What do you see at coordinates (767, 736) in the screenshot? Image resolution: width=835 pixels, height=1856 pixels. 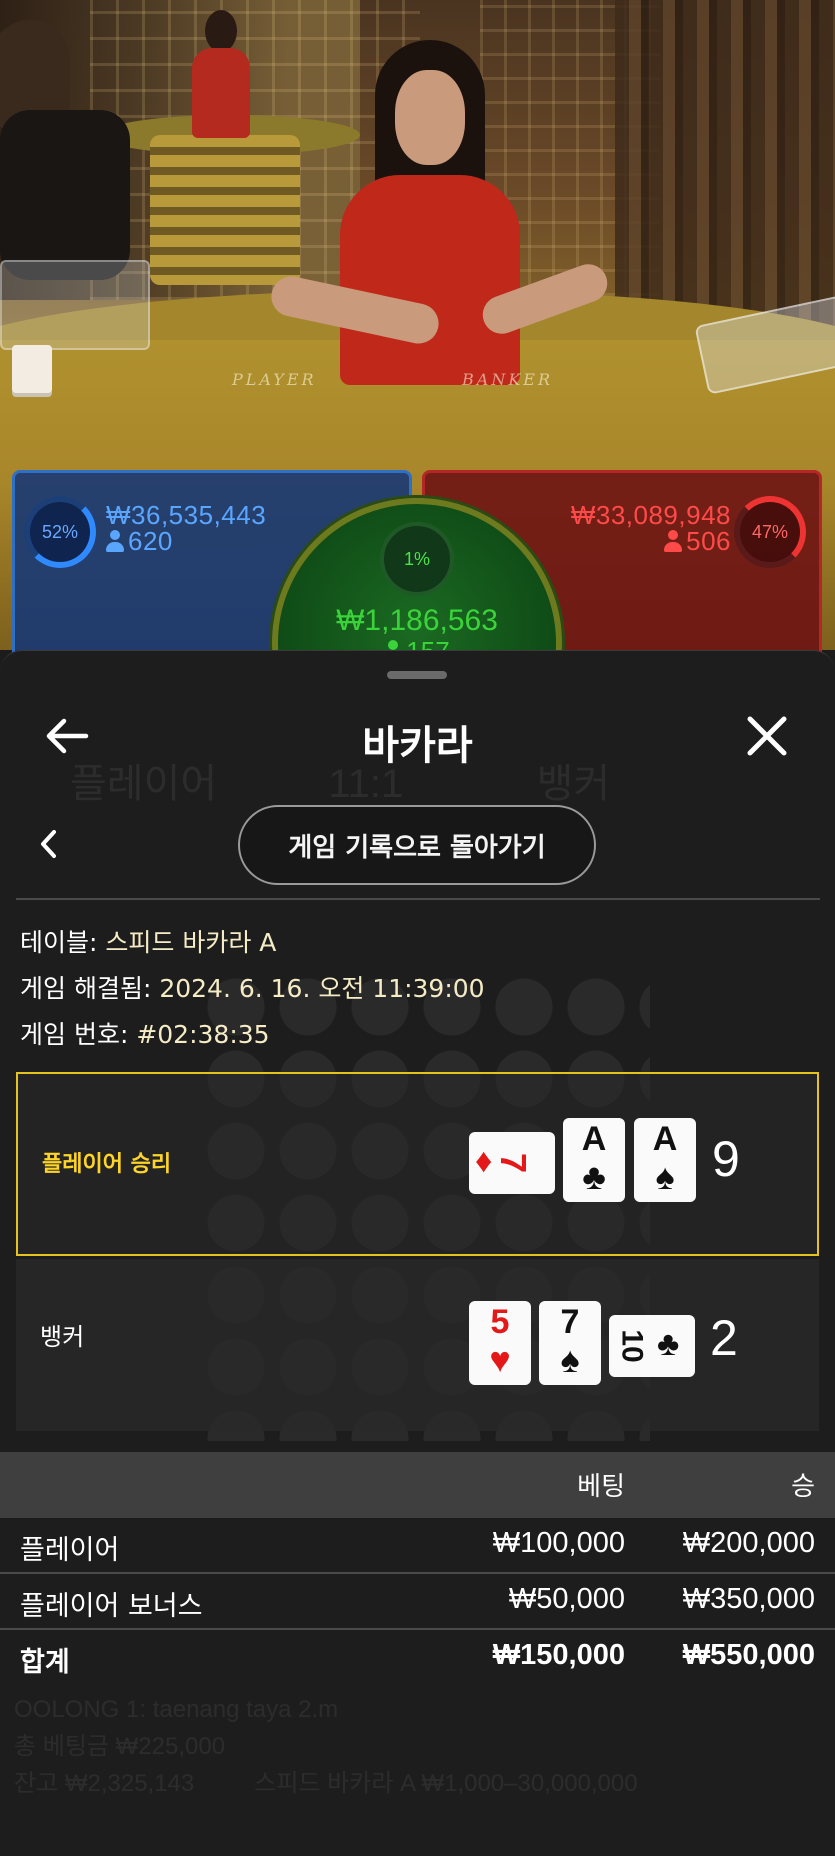 I see `close-icon` at bounding box center [767, 736].